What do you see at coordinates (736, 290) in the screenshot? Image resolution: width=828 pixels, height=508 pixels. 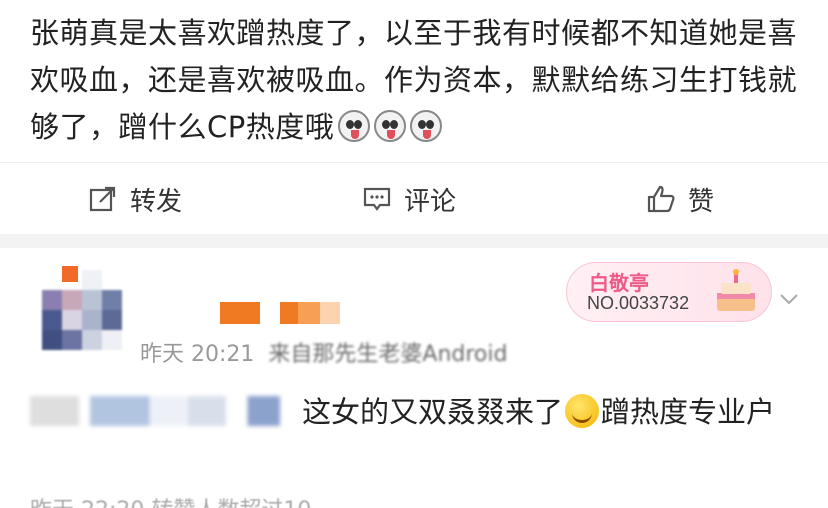 I see `cake-icon` at bounding box center [736, 290].